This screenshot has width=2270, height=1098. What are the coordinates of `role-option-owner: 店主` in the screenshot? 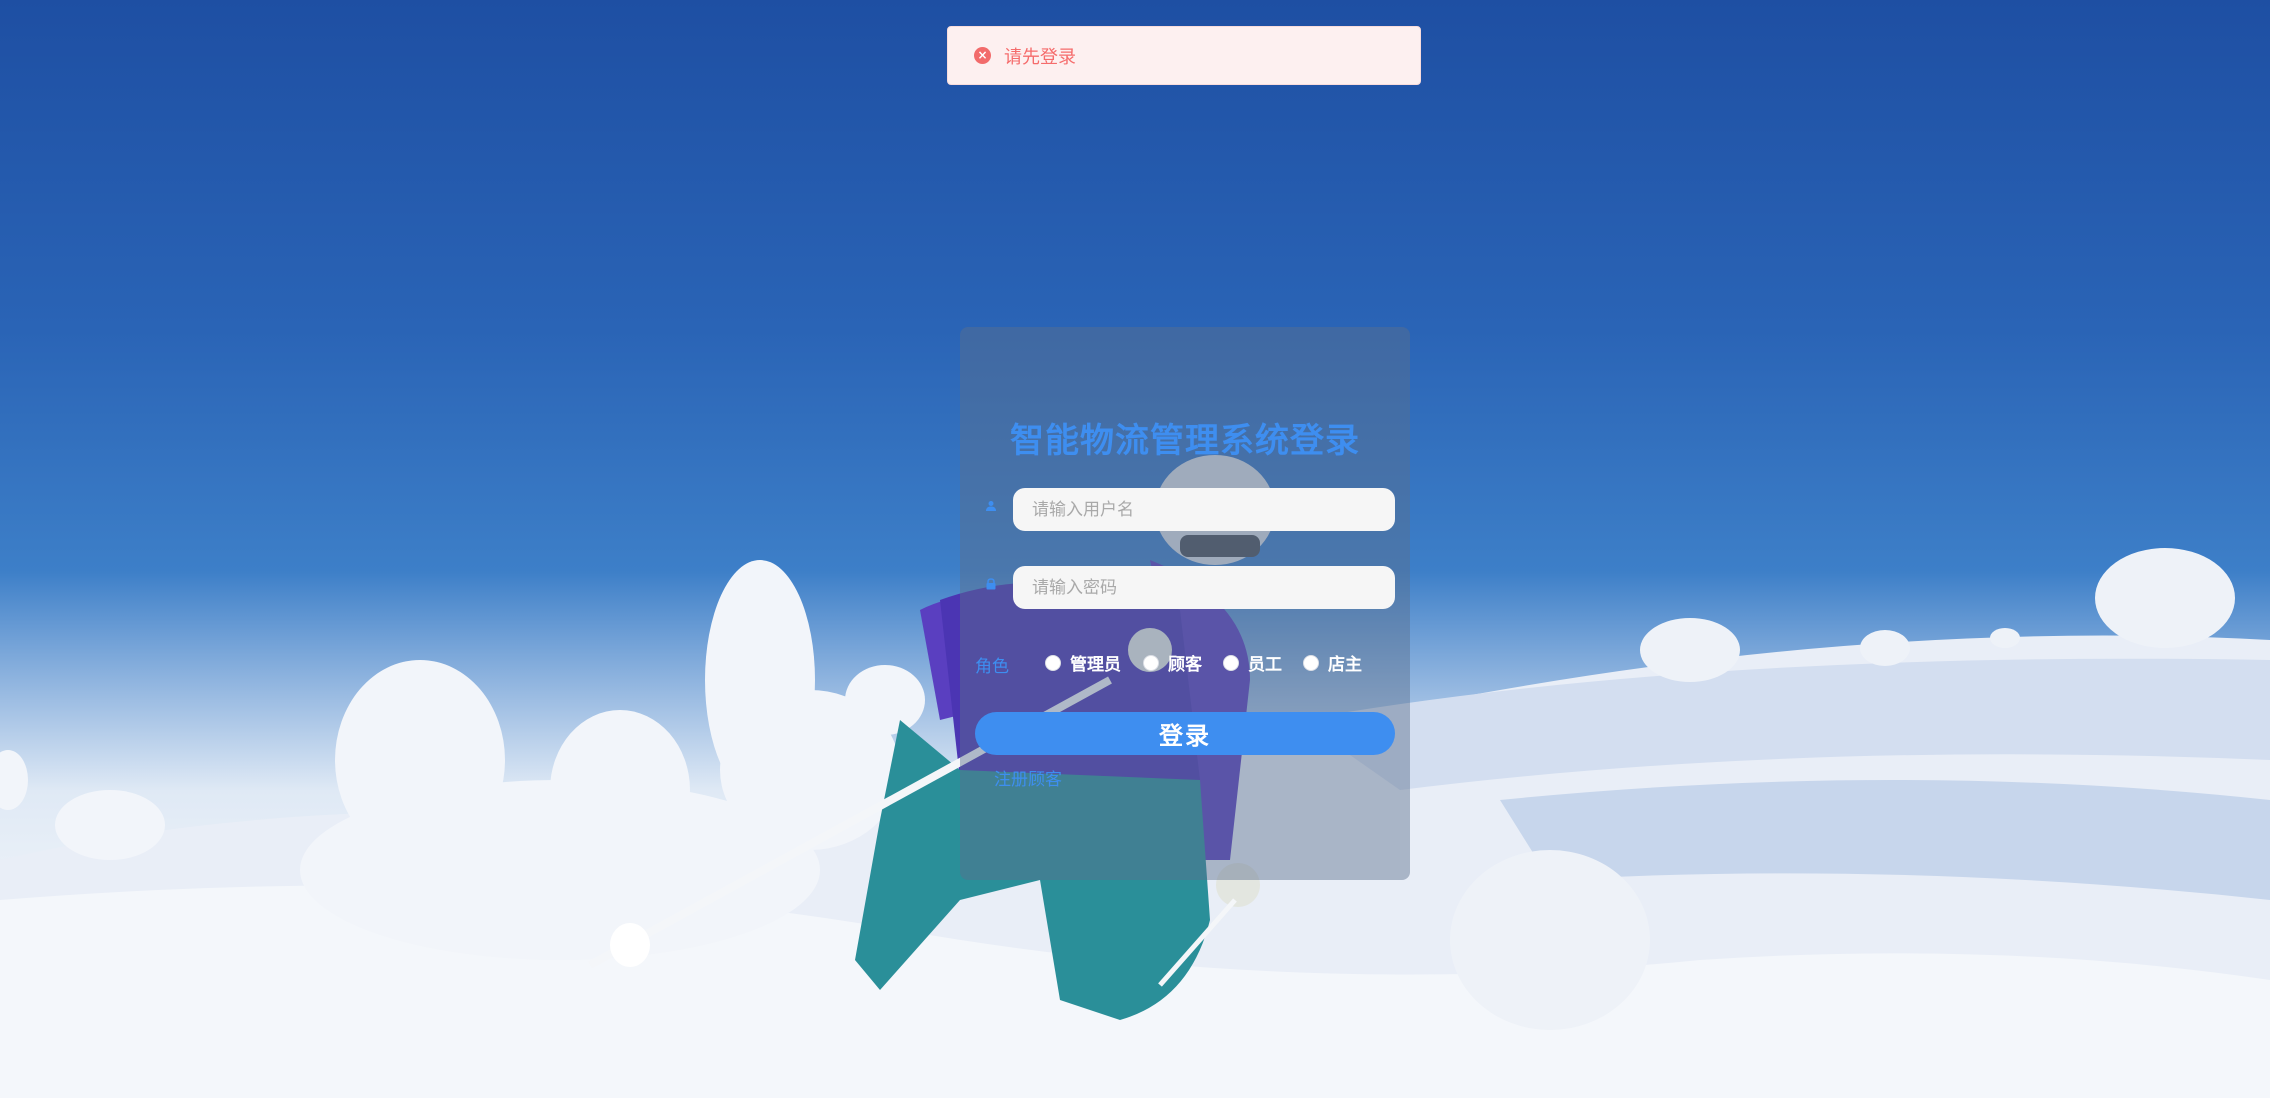 It's located at (1332, 662).